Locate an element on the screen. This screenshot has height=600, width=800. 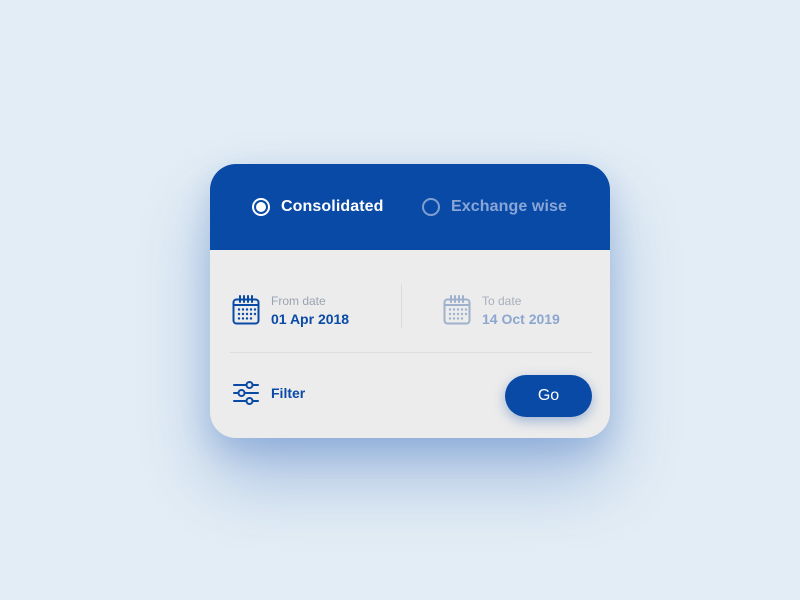
radio-exchange-wise-label: Exchange wise is located at coordinates (509, 206).